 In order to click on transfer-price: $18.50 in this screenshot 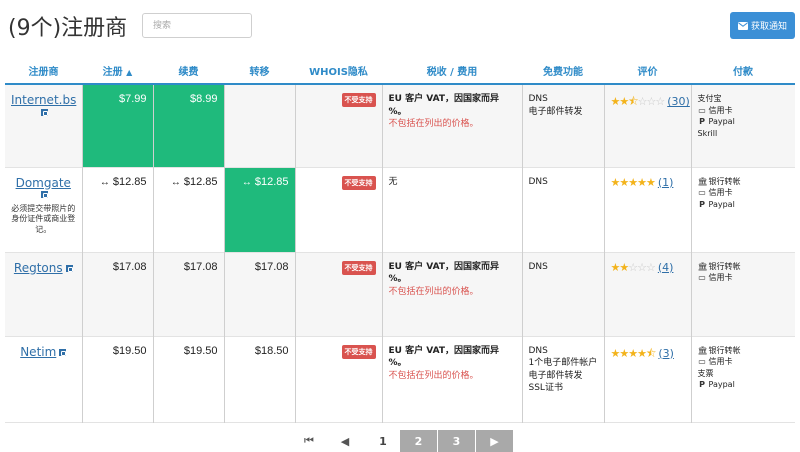, I will do `click(260, 379)`.